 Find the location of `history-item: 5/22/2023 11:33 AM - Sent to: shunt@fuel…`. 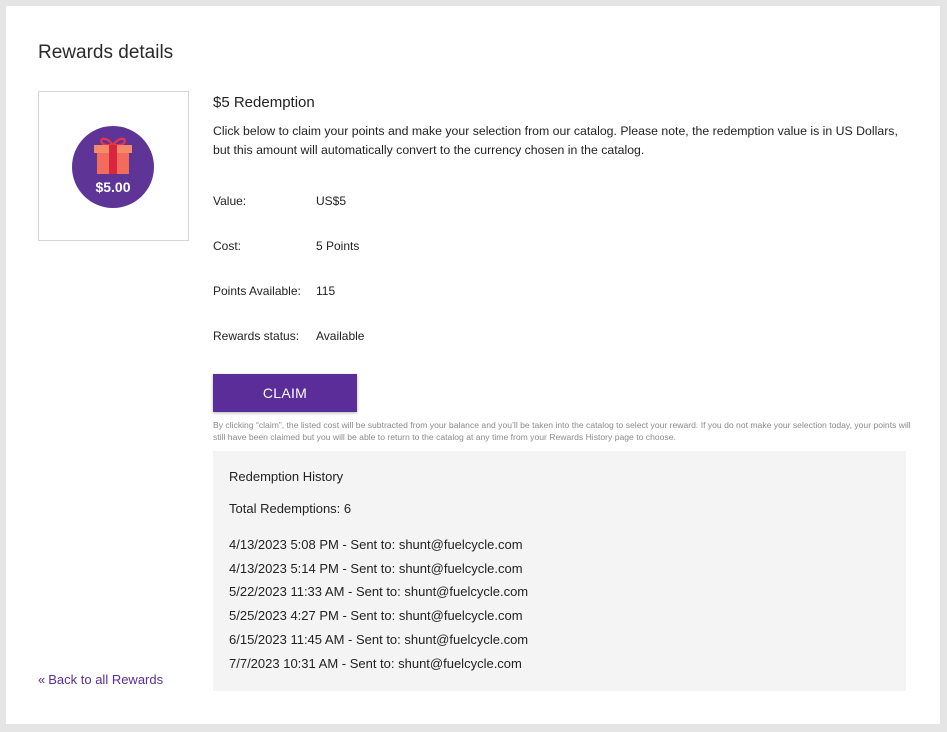

history-item: 5/22/2023 11:33 AM - Sent to: shunt@fuel… is located at coordinates (379, 592).